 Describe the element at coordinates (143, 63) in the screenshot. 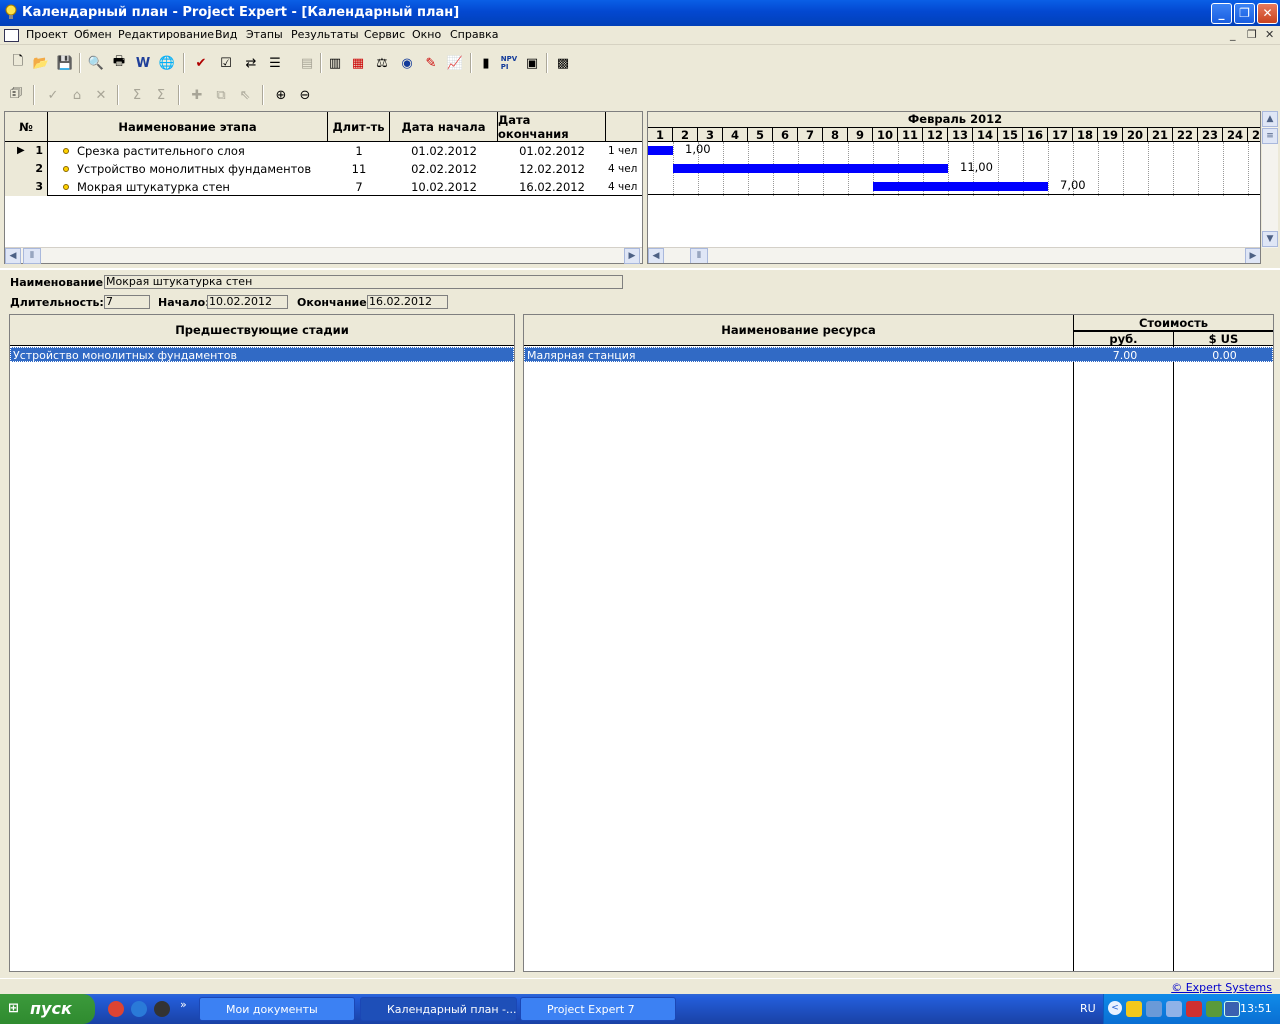

I see `word-icon: W` at that location.